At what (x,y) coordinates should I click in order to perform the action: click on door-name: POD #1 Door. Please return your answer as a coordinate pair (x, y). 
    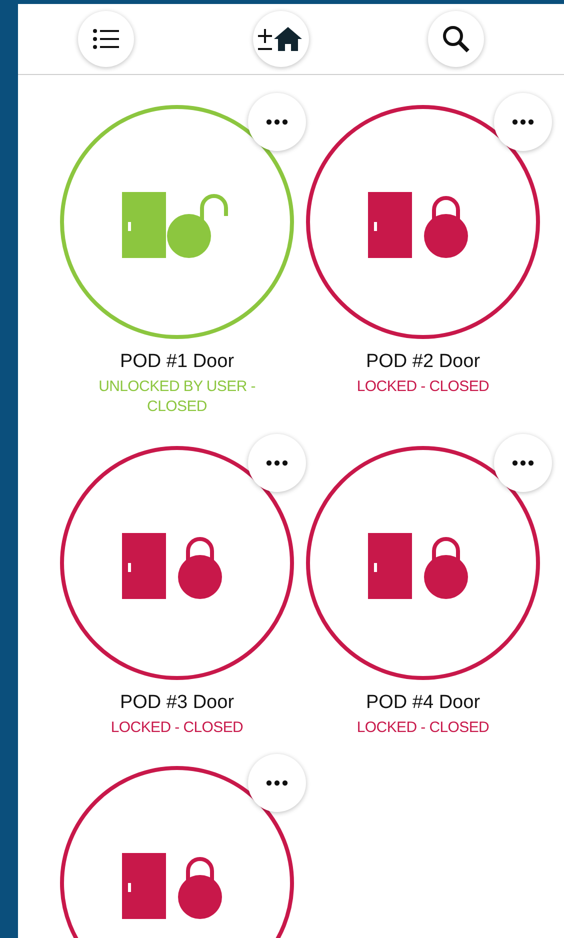
    Looking at the image, I should click on (177, 362).